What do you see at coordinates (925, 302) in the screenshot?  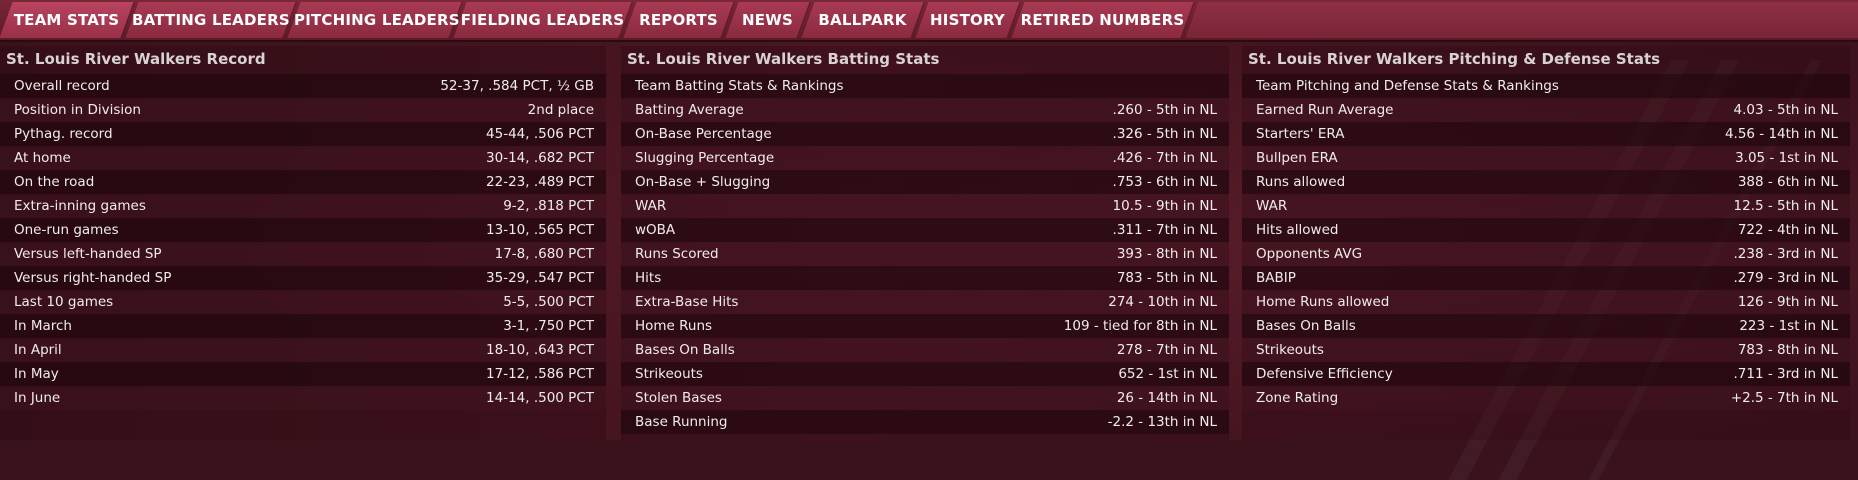 I see `table-row: Extra-Base Hits 274 - 10th in NL` at bounding box center [925, 302].